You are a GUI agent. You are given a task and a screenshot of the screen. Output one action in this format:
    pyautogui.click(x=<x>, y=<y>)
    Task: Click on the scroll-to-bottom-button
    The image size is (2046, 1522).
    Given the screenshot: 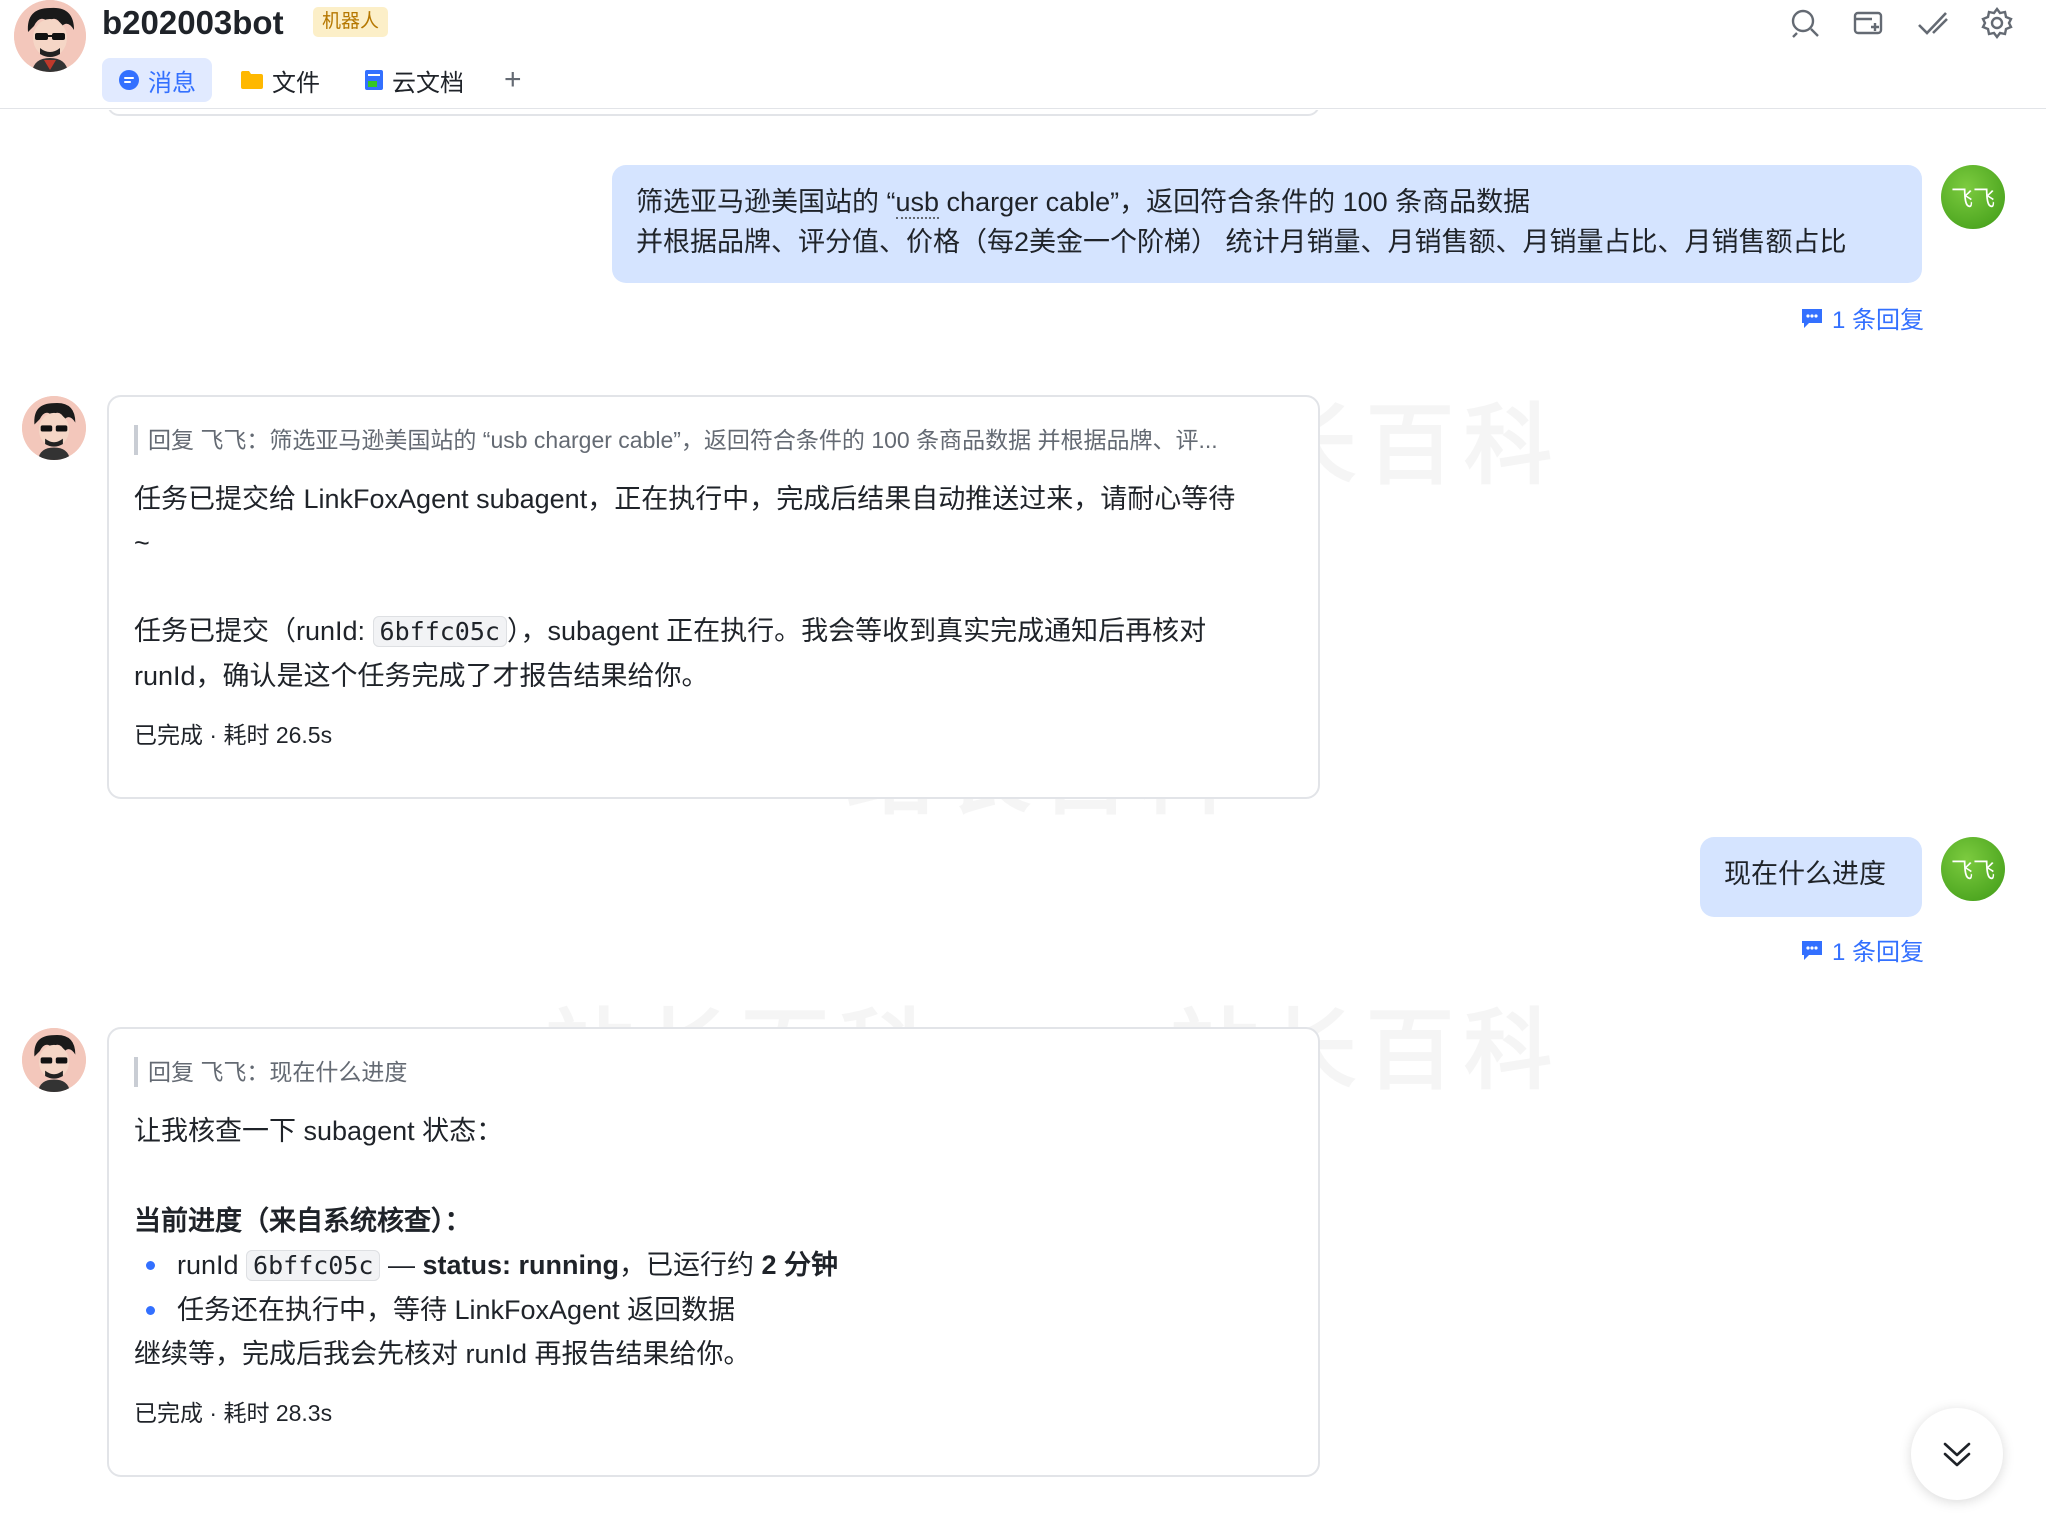 What is the action you would take?
    pyautogui.click(x=1957, y=1454)
    